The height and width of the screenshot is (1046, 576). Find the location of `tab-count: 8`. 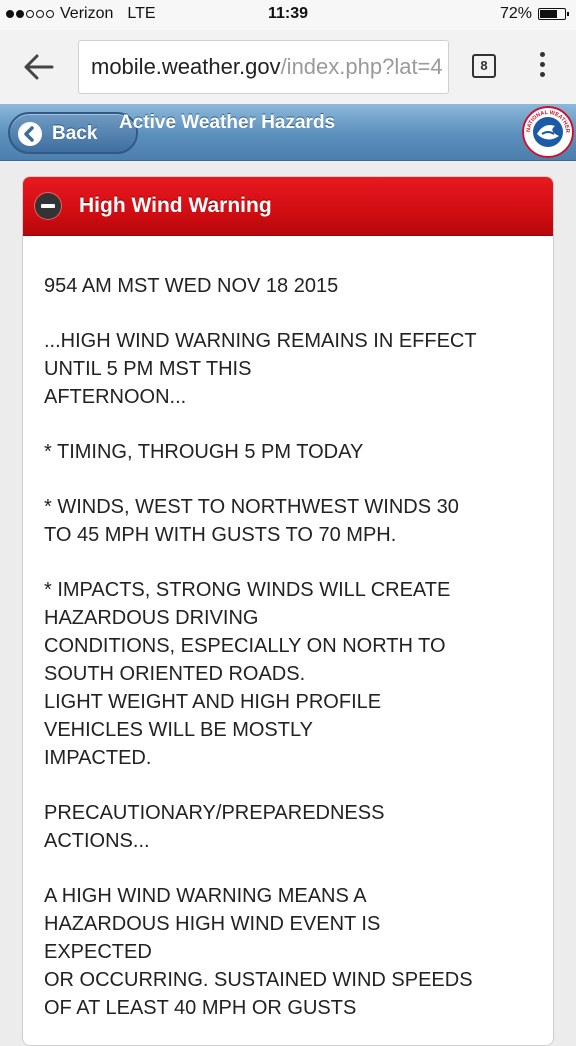

tab-count: 8 is located at coordinates (484, 65).